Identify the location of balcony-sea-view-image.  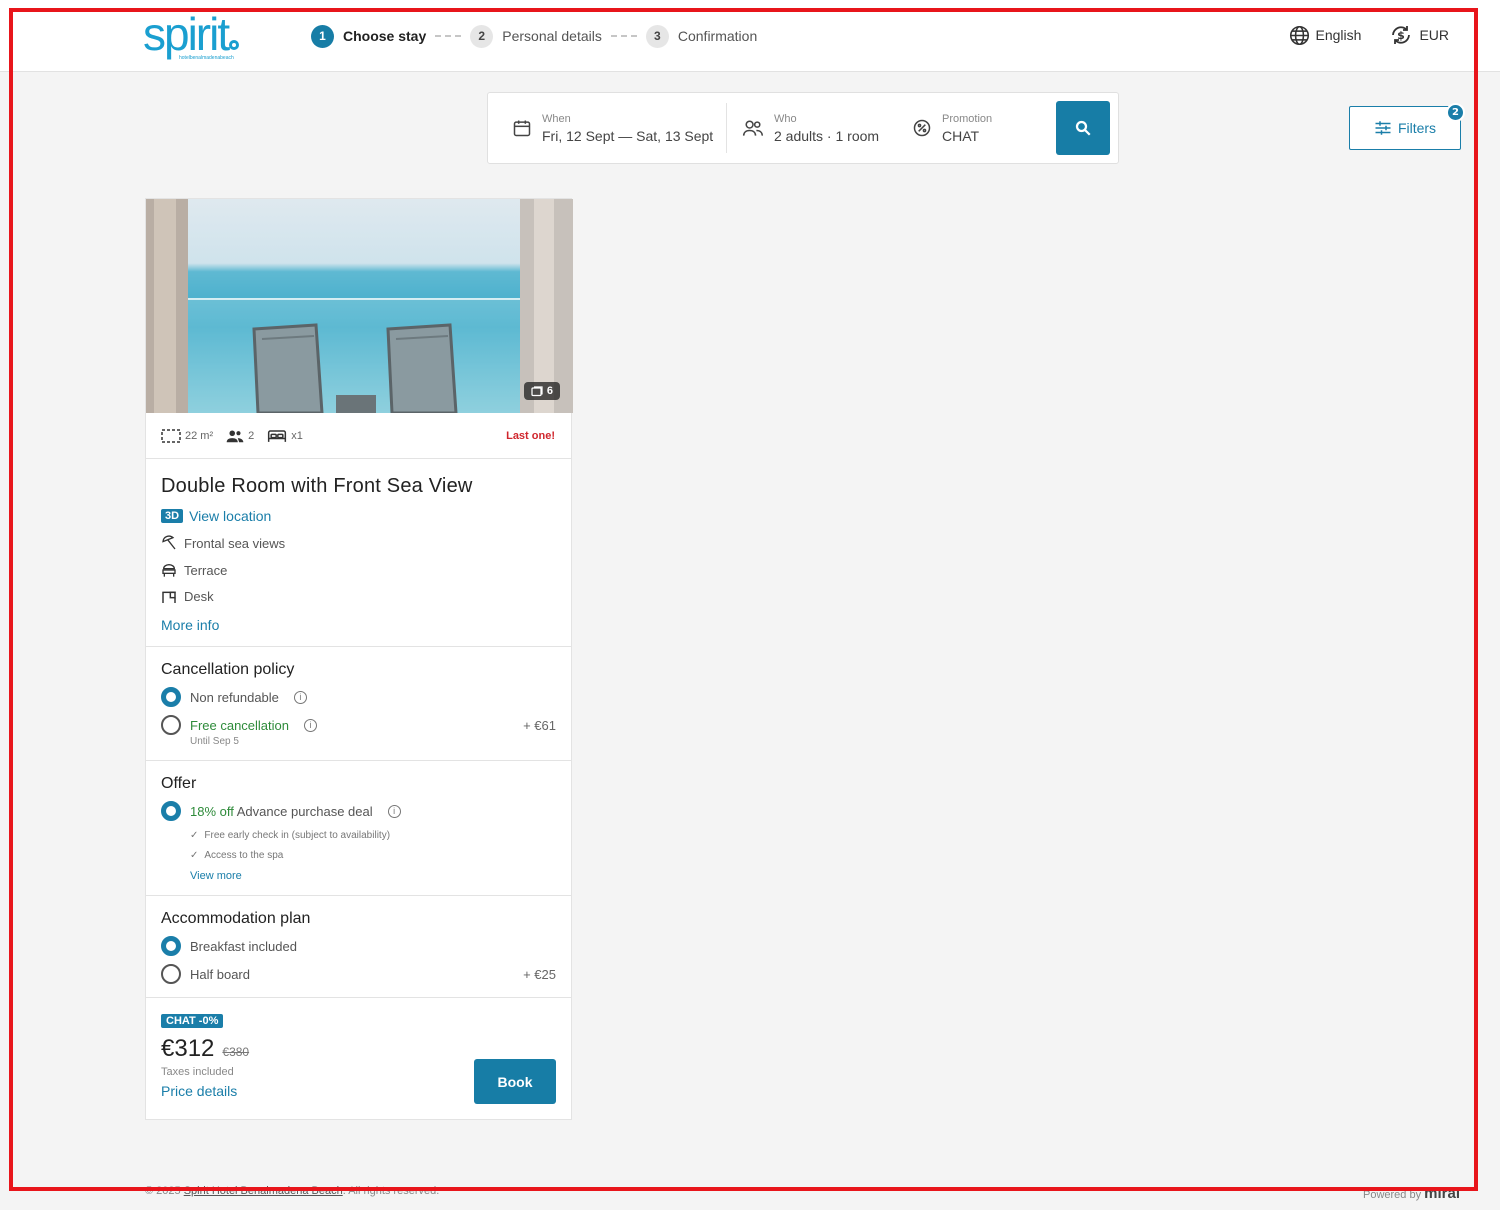
(359, 306).